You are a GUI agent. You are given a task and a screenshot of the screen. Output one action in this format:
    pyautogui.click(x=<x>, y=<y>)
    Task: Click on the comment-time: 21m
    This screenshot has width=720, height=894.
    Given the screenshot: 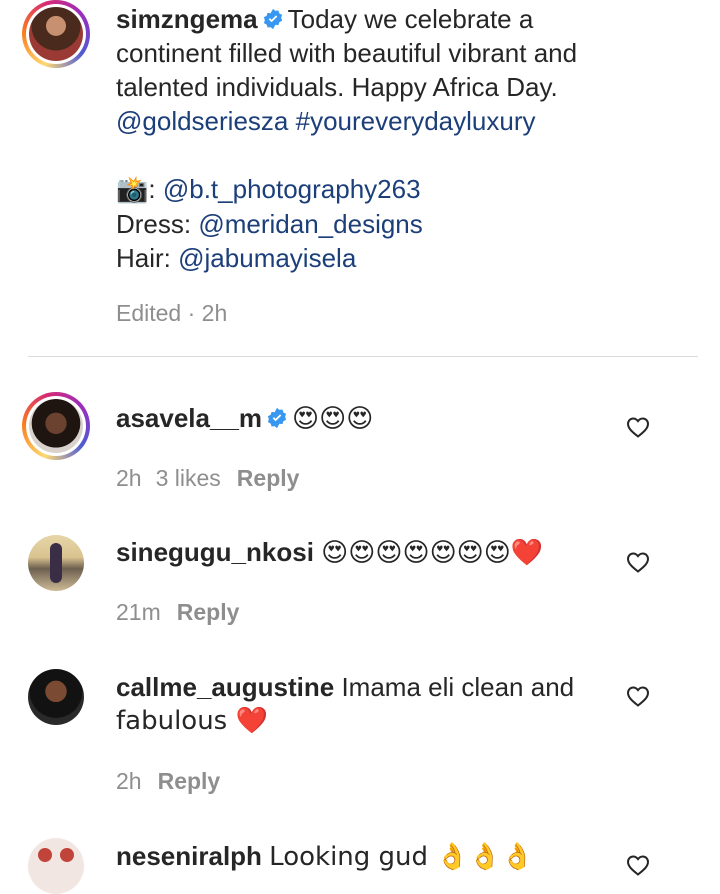 What is the action you would take?
    pyautogui.click(x=138, y=612)
    